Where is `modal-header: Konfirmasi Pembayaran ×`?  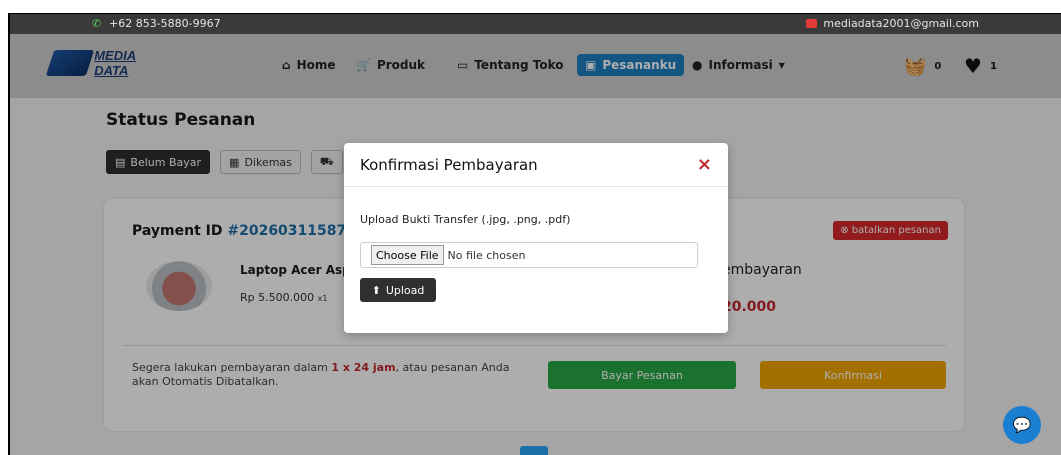
modal-header: Konfirmasi Pembayaran × is located at coordinates (536, 165).